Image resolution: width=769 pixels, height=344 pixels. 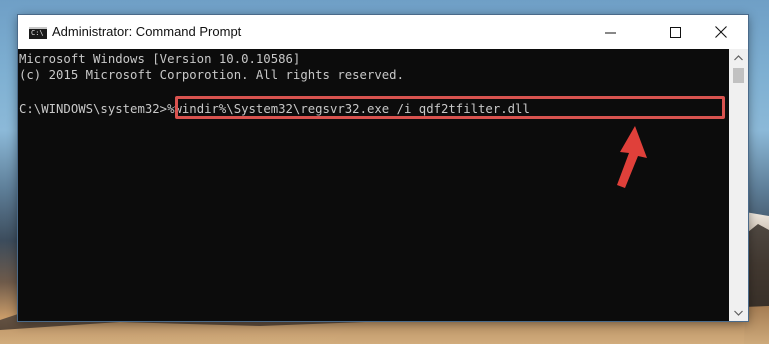 I want to click on close-icon, so click(x=721, y=32).